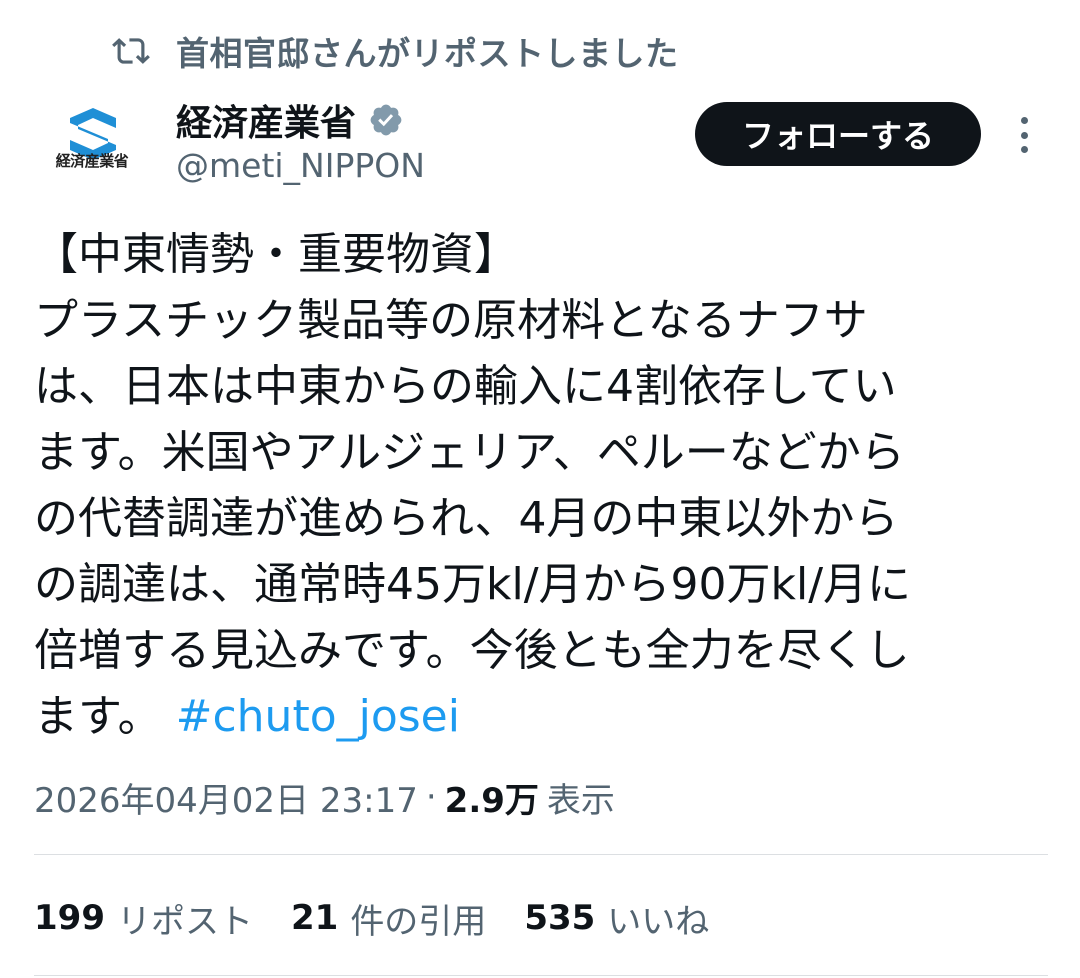 This screenshot has width=1080, height=978. Describe the element at coordinates (69, 918) in the screenshot. I see `reposts-count: 199` at that location.